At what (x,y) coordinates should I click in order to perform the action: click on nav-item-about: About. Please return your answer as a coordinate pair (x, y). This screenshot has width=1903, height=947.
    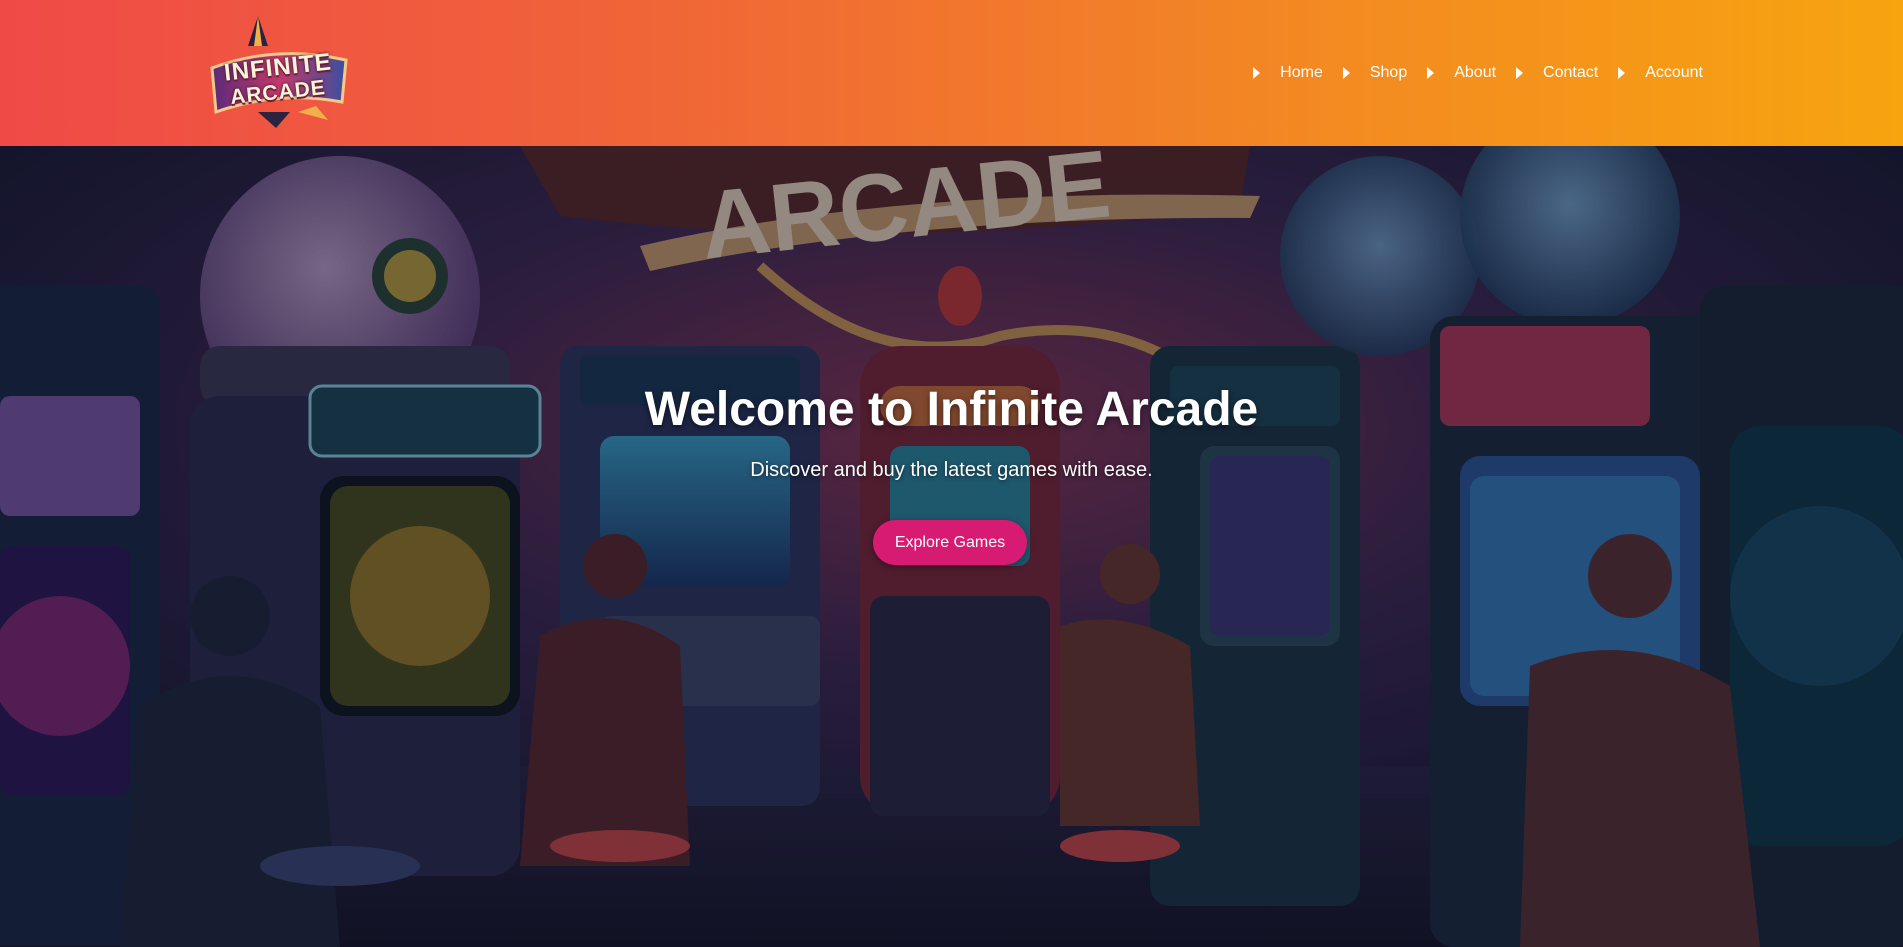
    Looking at the image, I should click on (1461, 73).